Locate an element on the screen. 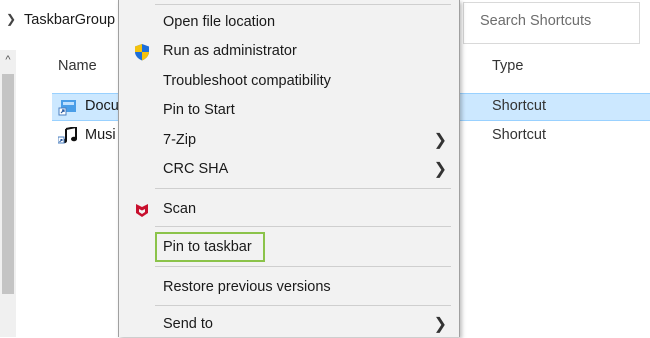  menu-item-send-to: Send to ❯ is located at coordinates (289, 325).